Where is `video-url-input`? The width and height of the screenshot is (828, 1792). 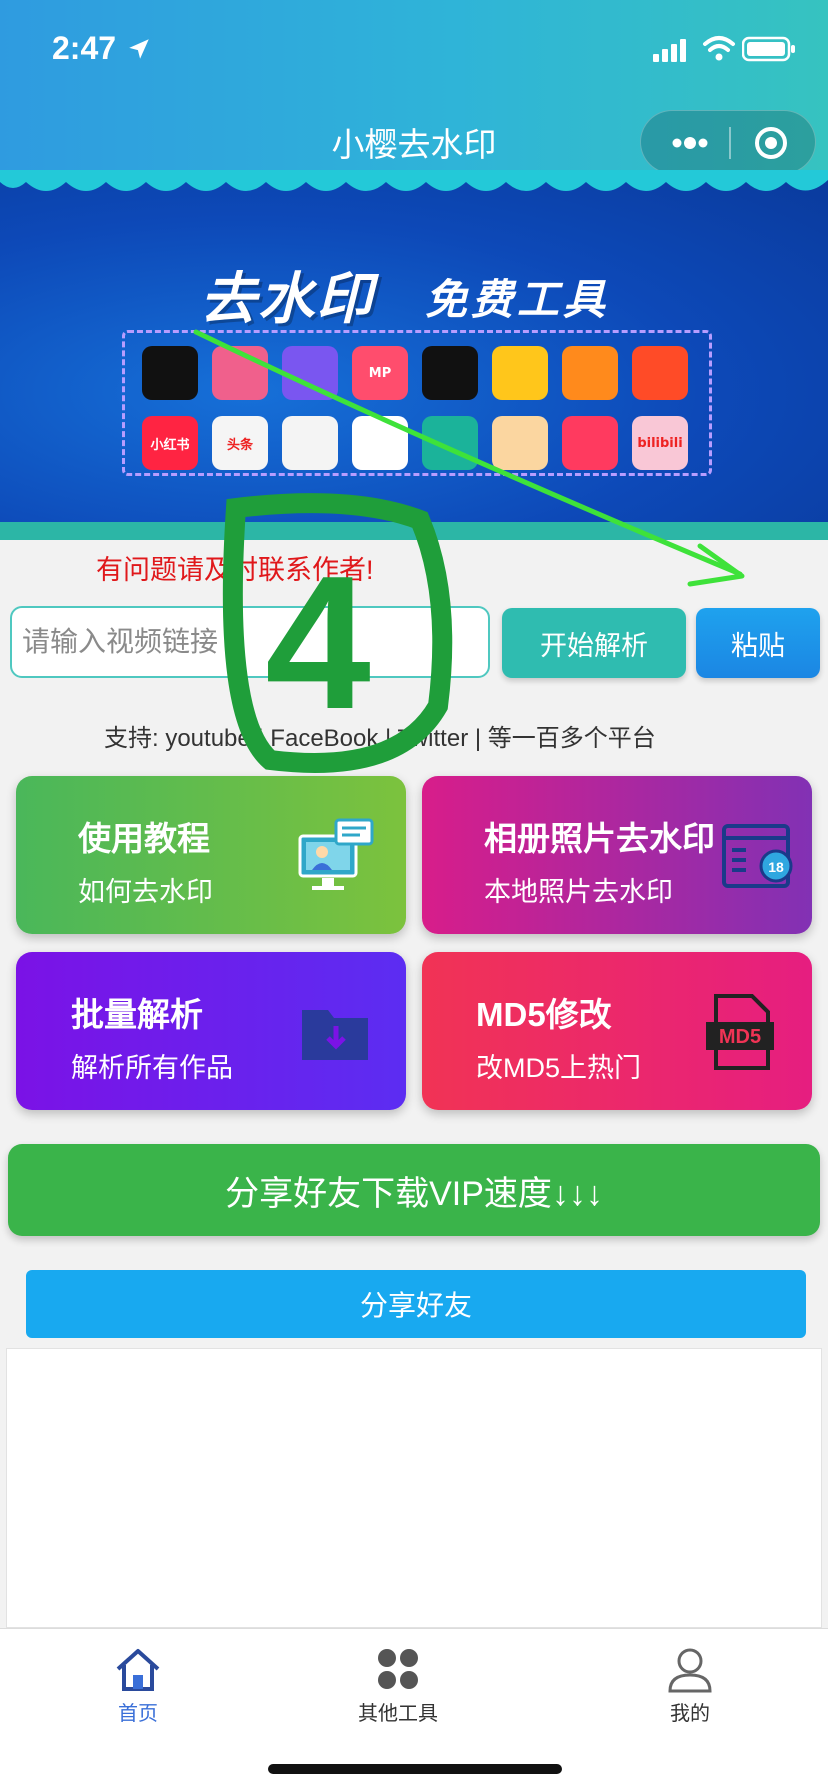
video-url-input is located at coordinates (250, 642).